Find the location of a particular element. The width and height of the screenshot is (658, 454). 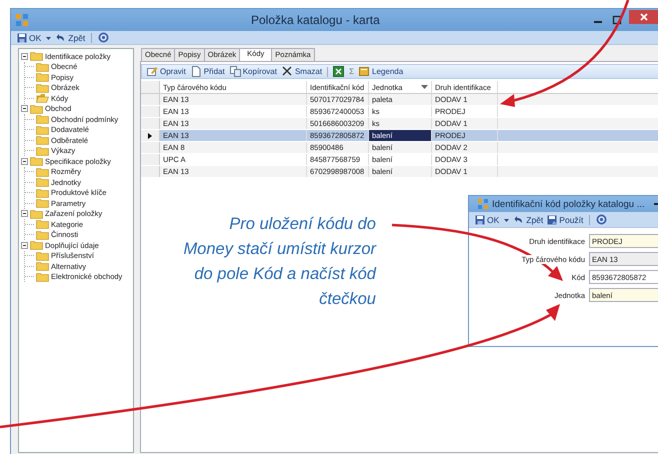

pencil-icon is located at coordinates (152, 71).